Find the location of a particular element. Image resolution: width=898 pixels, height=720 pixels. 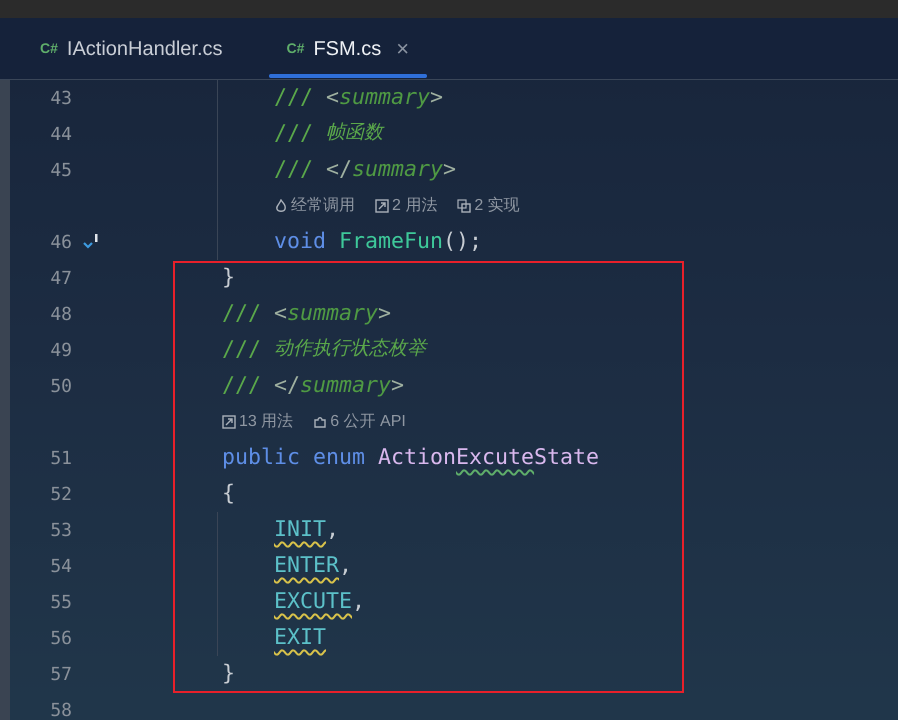

method-name: FrameFun is located at coordinates (391, 242).